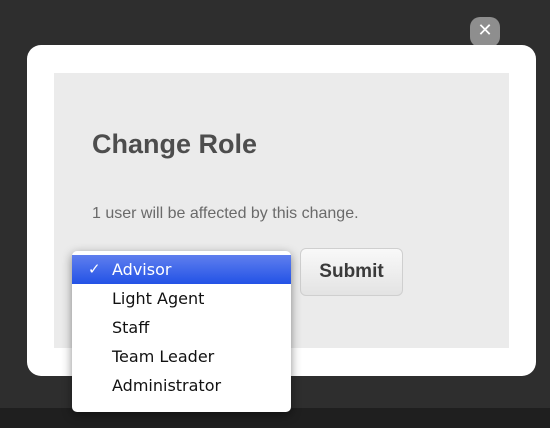 This screenshot has height=428, width=550. I want to click on role-option-label: Light Agent, so click(158, 298).